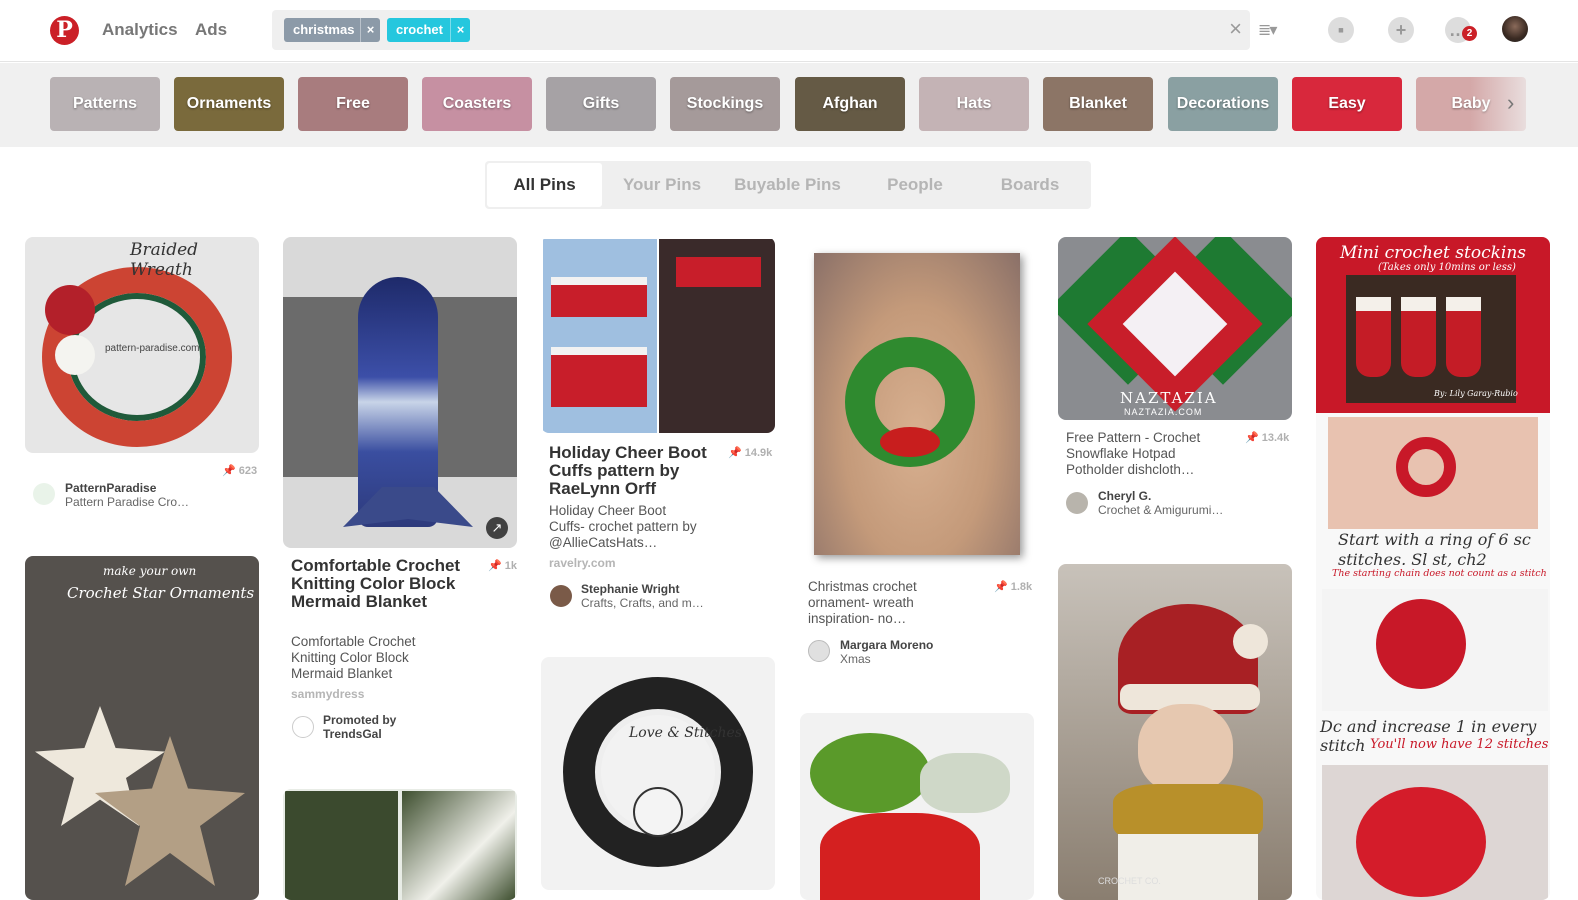  I want to click on pin-user-name: Margara Moreno, so click(886, 645).